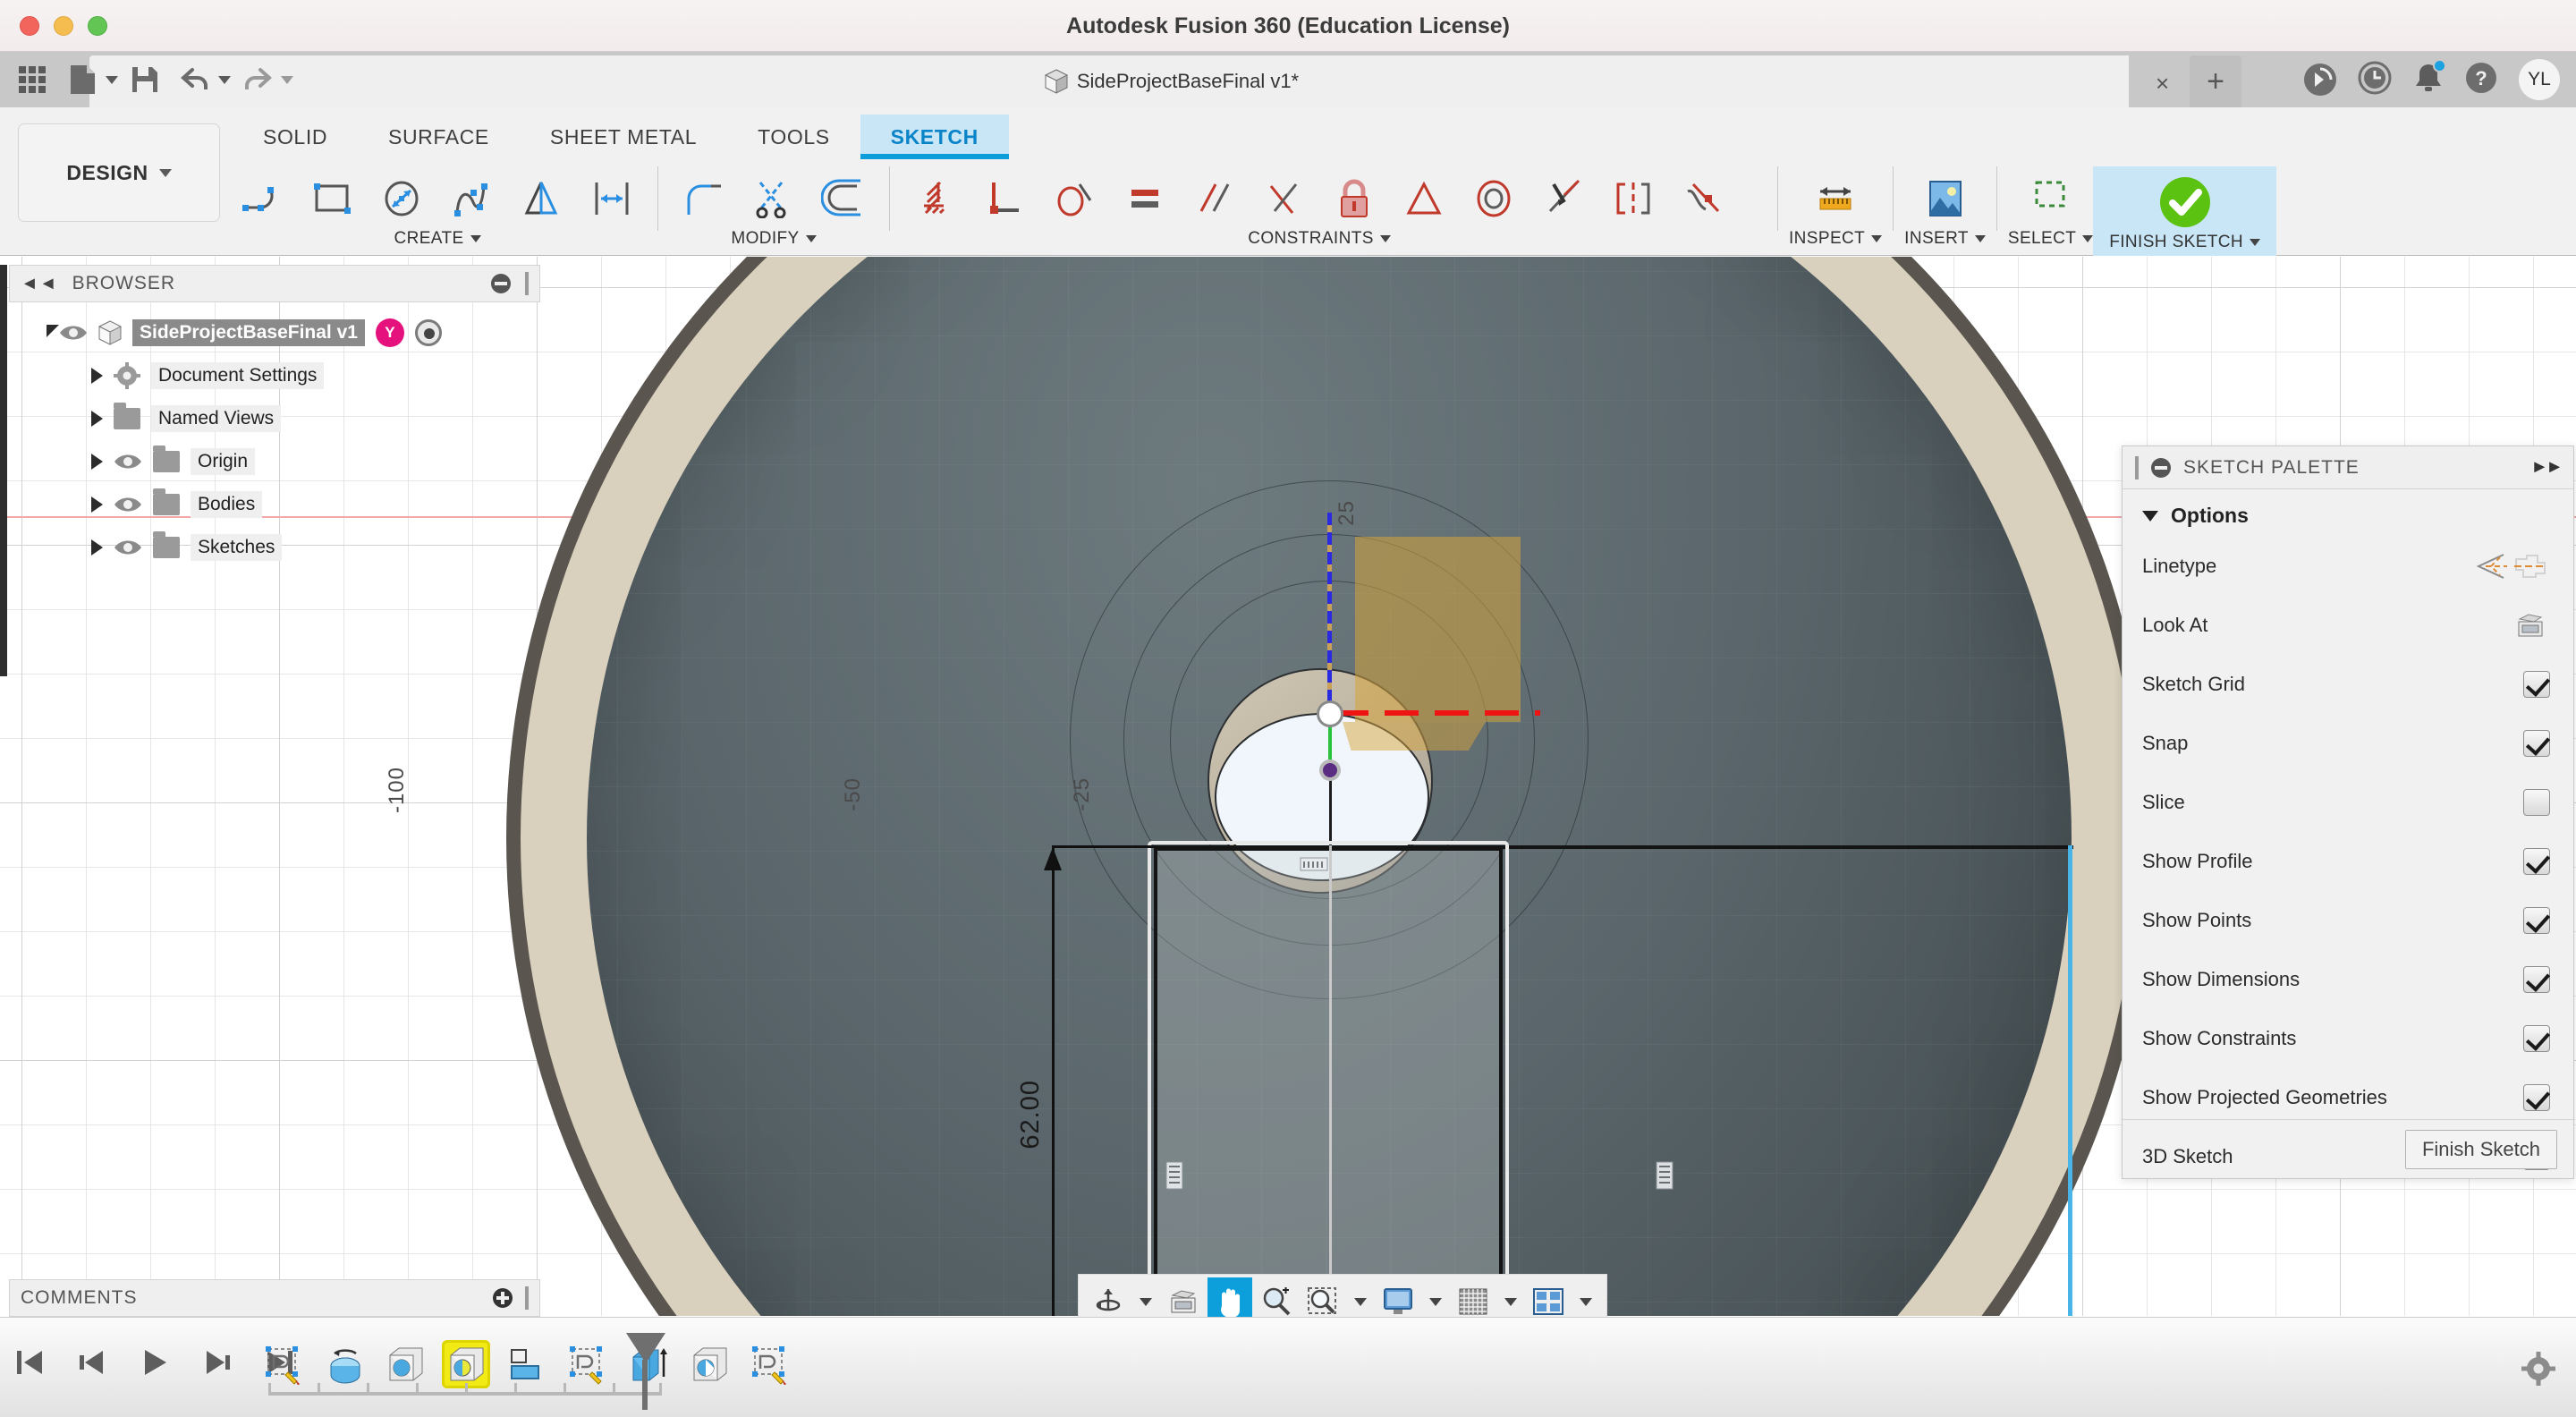 The width and height of the screenshot is (2576, 1417). Describe the element at coordinates (1494, 198) in the screenshot. I see `concentric-constraint` at that location.